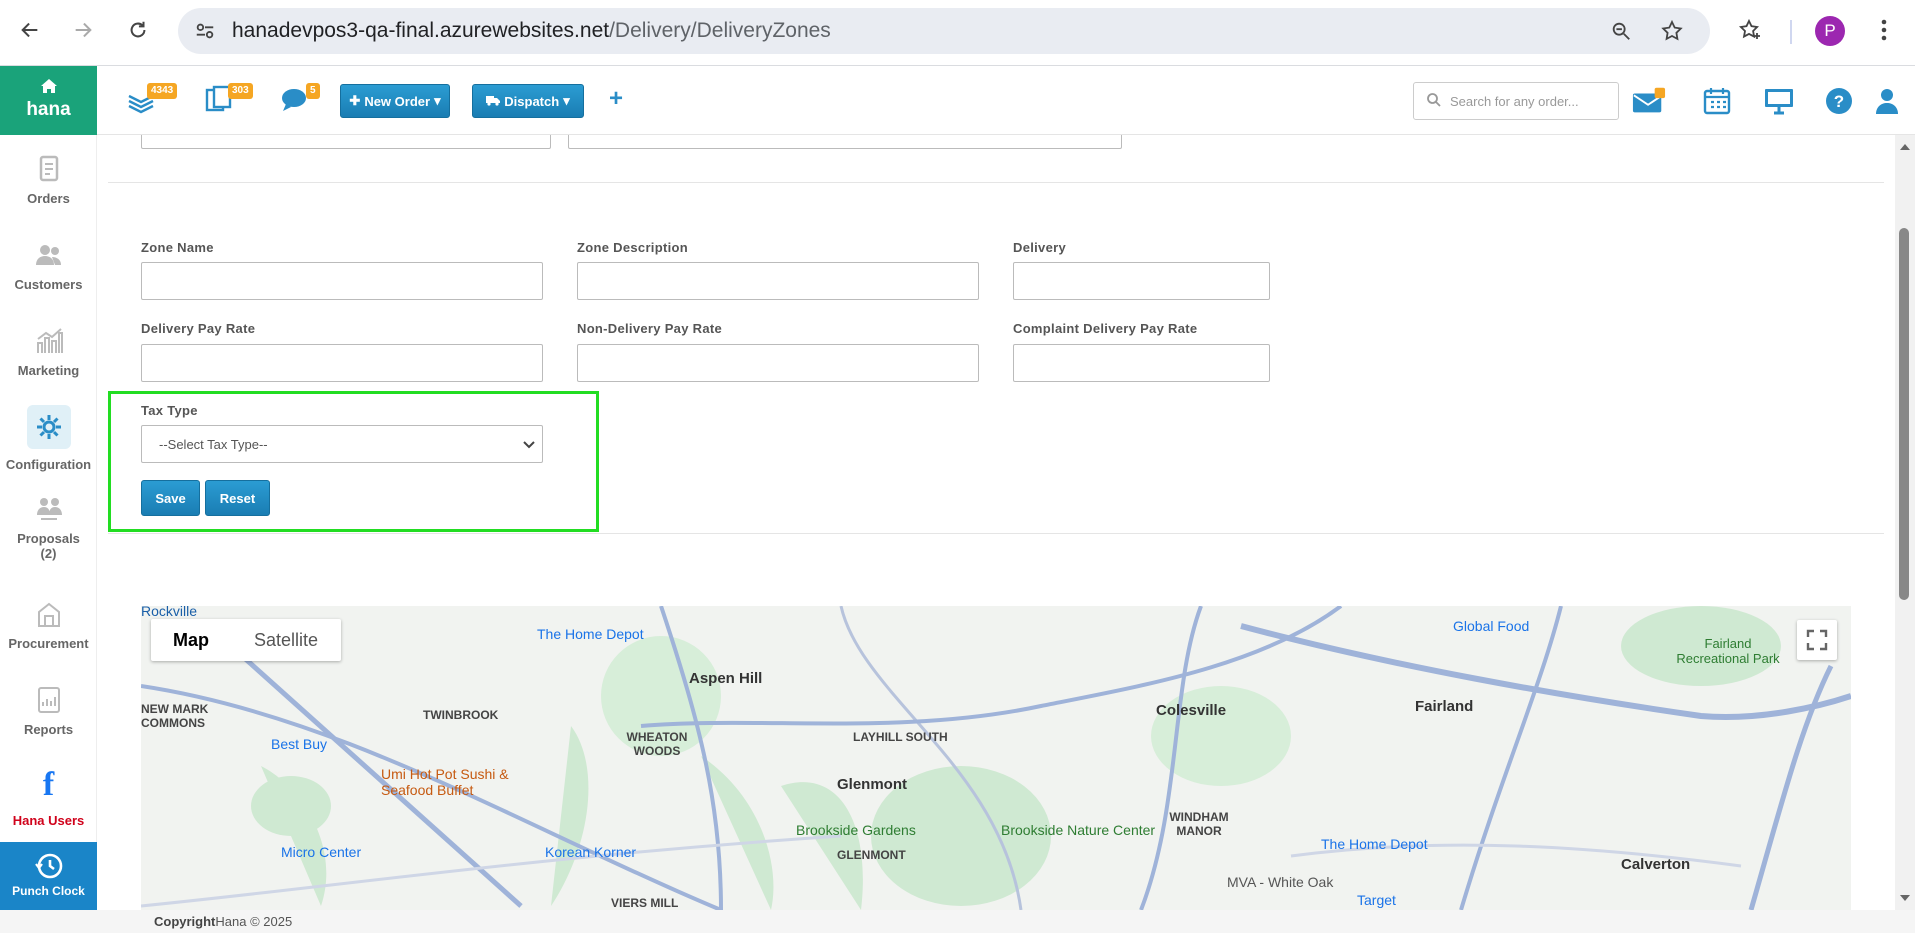  I want to click on section-divider, so click(996, 533).